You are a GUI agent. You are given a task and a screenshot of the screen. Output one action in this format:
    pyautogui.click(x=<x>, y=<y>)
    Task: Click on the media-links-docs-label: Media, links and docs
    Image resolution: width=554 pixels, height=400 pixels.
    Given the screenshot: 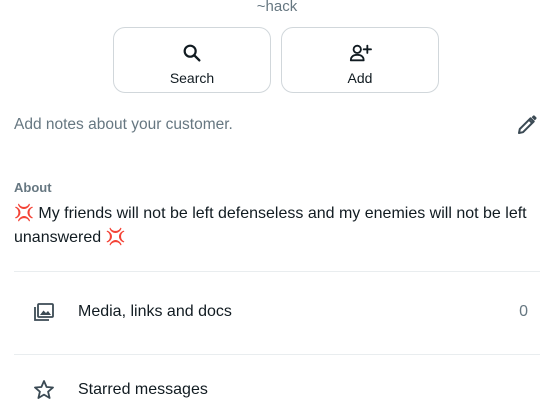 What is the action you would take?
    pyautogui.click(x=155, y=311)
    